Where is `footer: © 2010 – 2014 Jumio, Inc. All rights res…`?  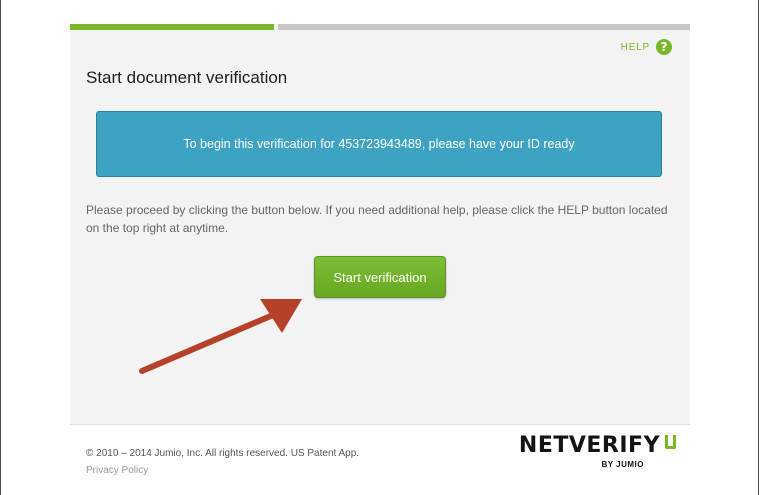
footer: © 2010 – 2014 Jumio, Inc. All rights res… is located at coordinates (380, 460).